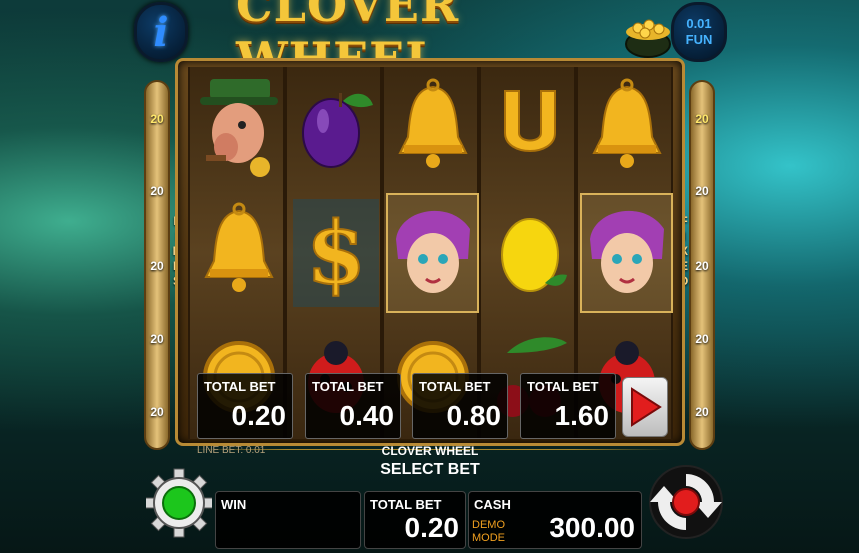 This screenshot has height=553, width=859. What do you see at coordinates (488, 531) in the screenshot?
I see `demo-mode-badge: DEMO MODE` at bounding box center [488, 531].